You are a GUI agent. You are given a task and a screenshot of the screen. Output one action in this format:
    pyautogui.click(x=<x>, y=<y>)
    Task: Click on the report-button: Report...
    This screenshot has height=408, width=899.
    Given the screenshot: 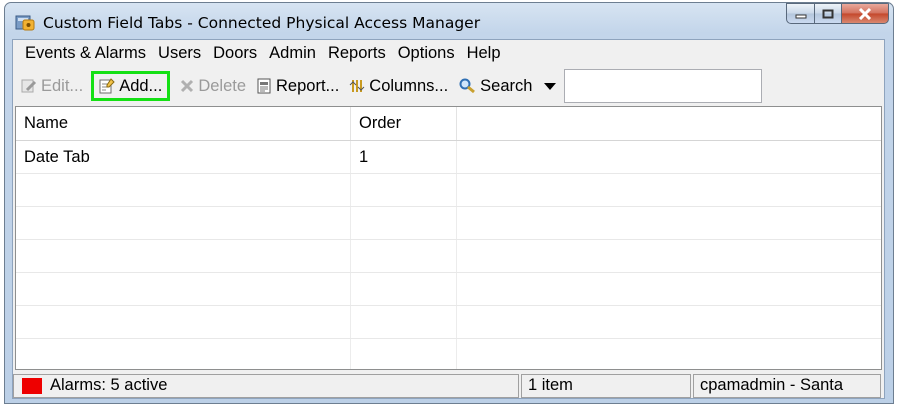 What is the action you would take?
    pyautogui.click(x=297, y=86)
    